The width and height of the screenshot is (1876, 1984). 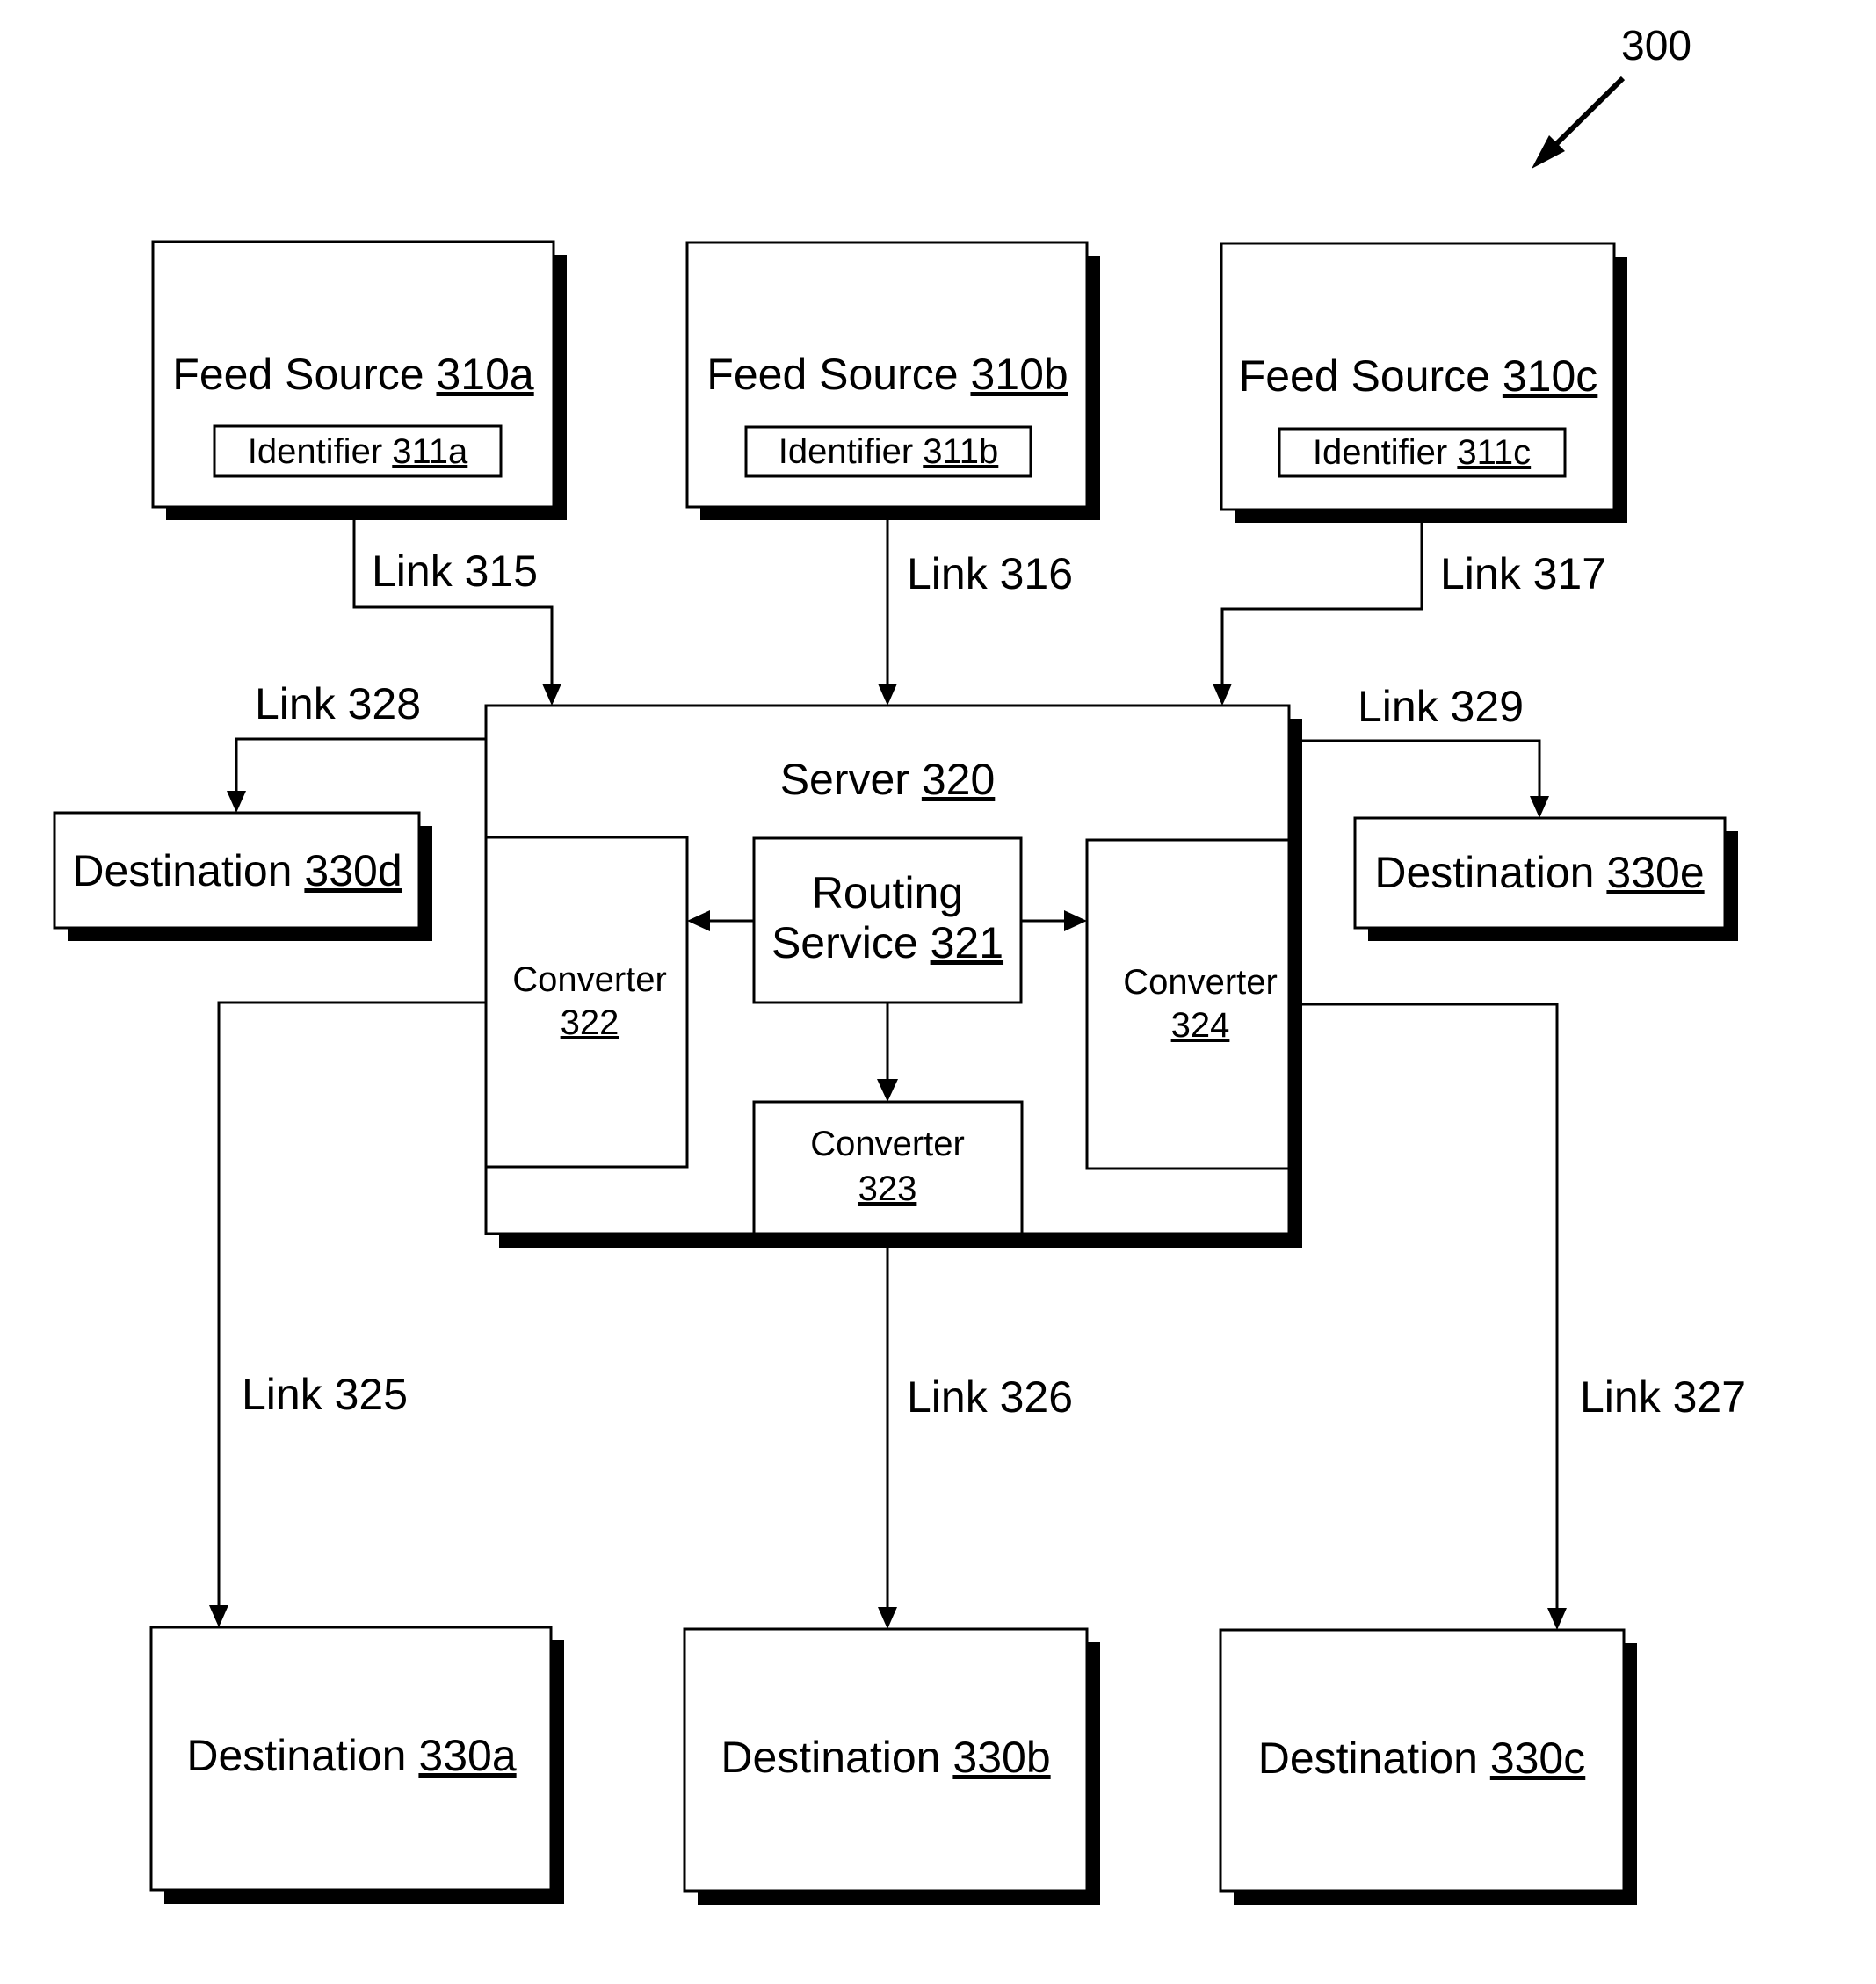 I want to click on destination-330b: Destination 330b, so click(x=891, y=1766).